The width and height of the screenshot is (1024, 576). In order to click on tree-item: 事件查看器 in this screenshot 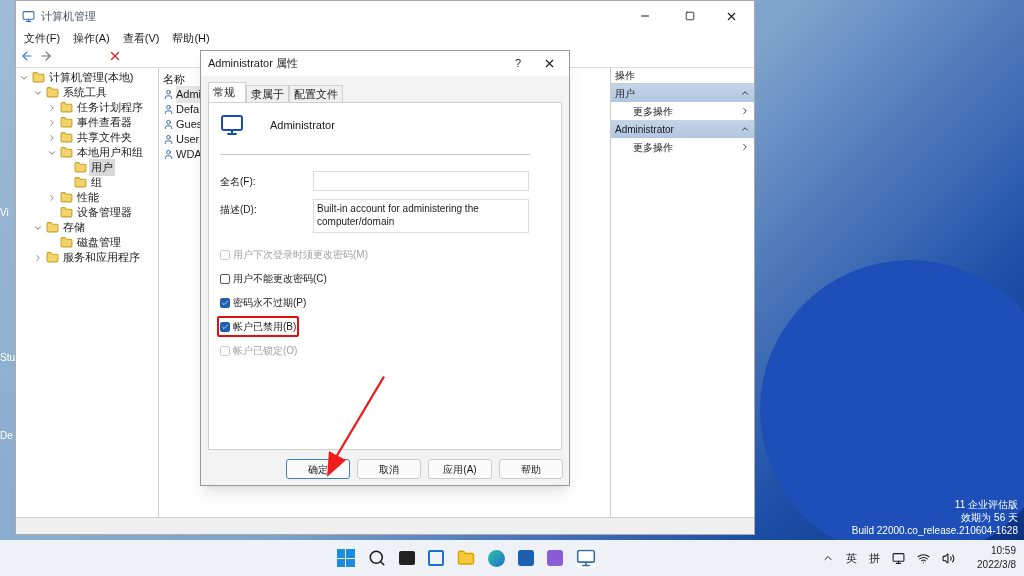, I will do `click(104, 122)`.